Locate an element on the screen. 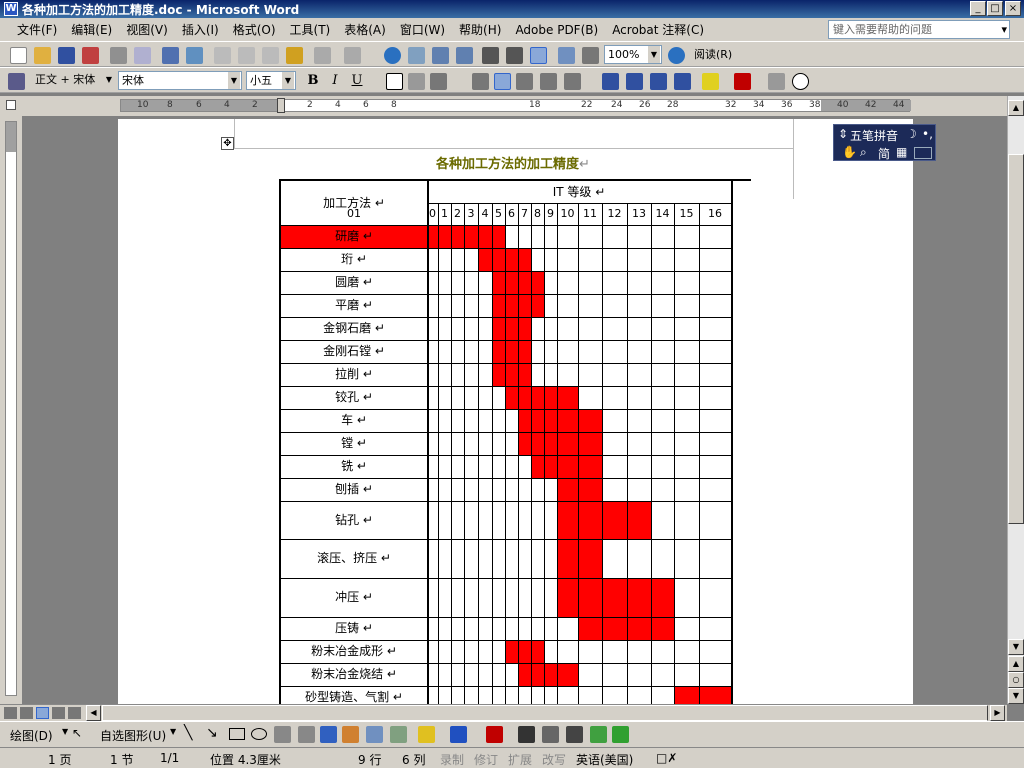 The width and height of the screenshot is (1024, 768). paste-icon is located at coordinates (270, 55).